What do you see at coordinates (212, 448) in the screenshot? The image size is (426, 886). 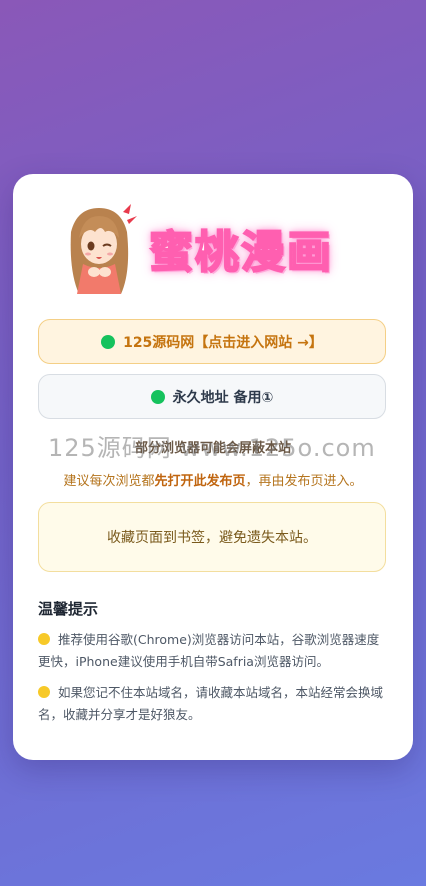 I see `browser-block-notice: 部分浏览器可能会屏蔽本站` at bounding box center [212, 448].